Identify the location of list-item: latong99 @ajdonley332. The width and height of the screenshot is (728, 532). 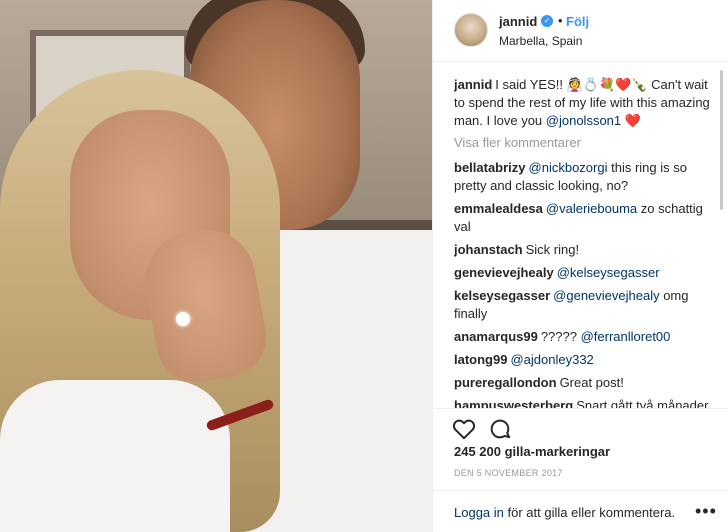
(584, 360).